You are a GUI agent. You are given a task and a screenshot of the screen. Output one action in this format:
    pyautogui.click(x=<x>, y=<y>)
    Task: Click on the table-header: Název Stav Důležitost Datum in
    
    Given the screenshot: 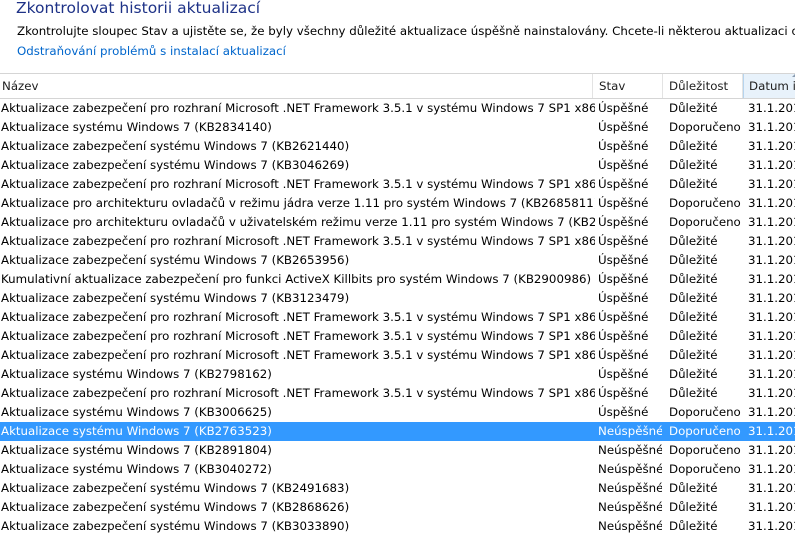 What is the action you would take?
    pyautogui.click(x=397, y=86)
    